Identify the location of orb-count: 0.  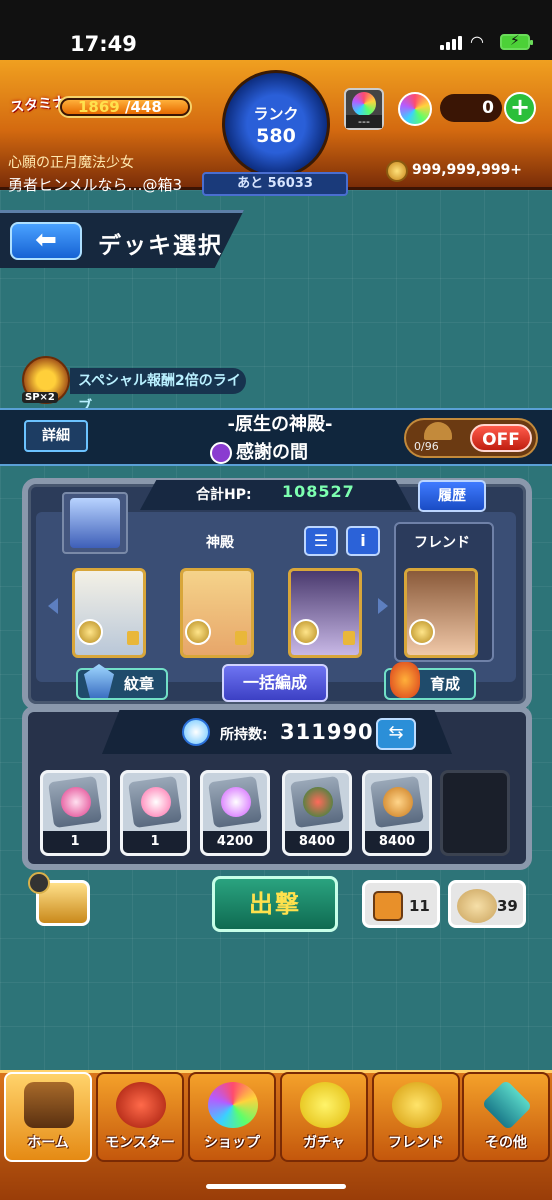
(471, 108).